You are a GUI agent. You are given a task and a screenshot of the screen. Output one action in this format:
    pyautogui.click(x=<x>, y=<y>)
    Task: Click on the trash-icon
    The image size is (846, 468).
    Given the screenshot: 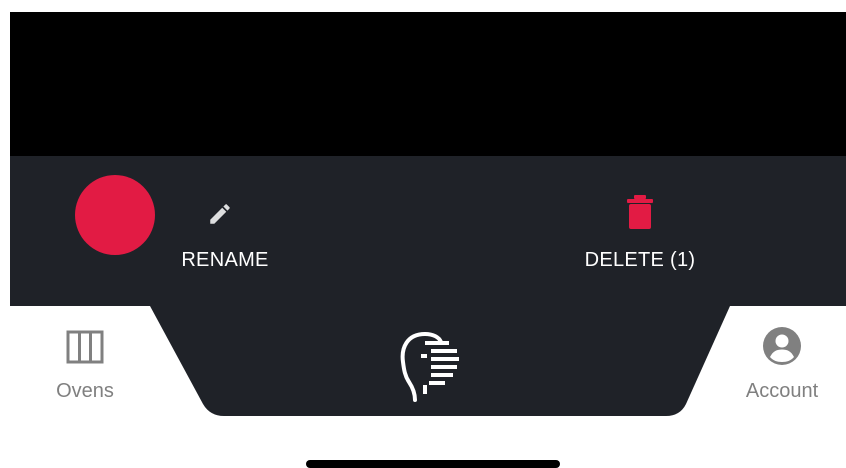 What is the action you would take?
    pyautogui.click(x=640, y=214)
    